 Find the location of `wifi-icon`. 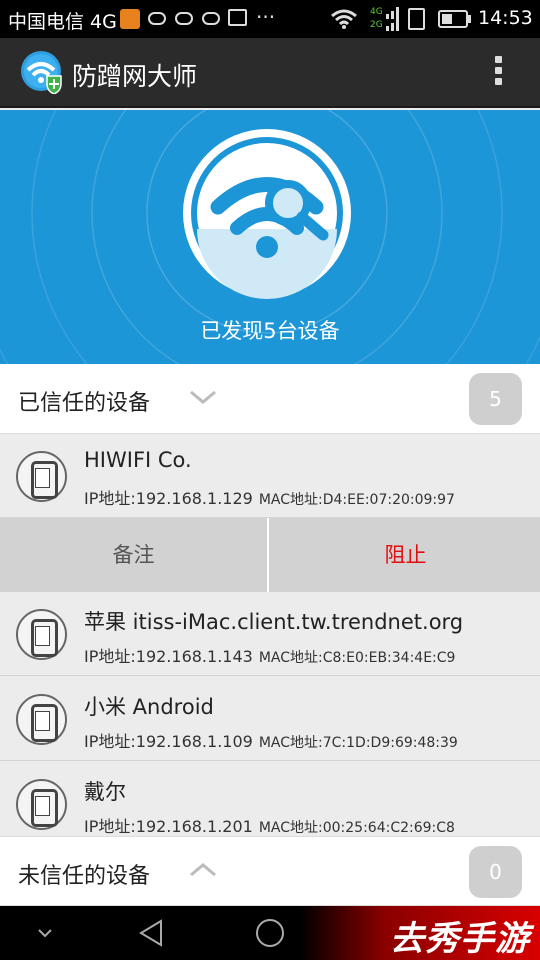

wifi-icon is located at coordinates (344, 19).